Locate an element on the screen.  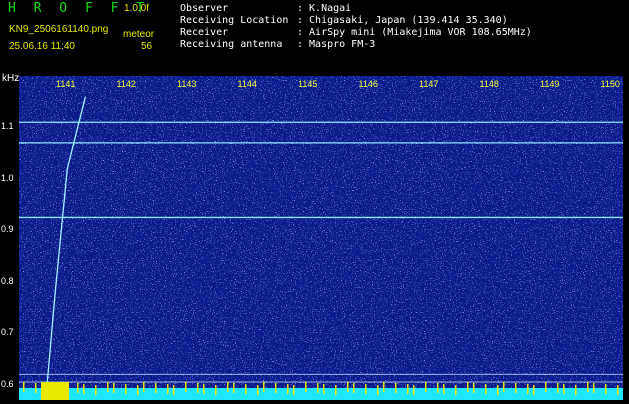
x-tick-label: 1143 is located at coordinates (187, 84).